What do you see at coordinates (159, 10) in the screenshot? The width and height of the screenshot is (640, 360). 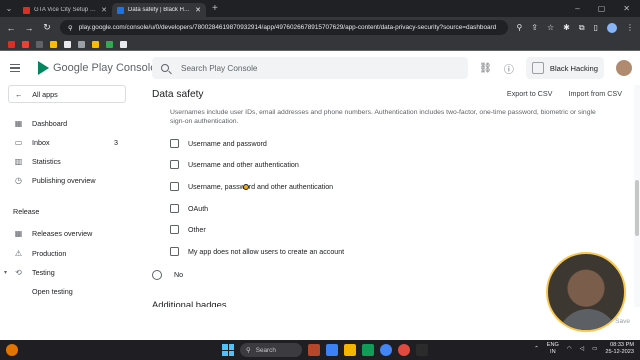 I see `browser-tab-2: Data safety | Black Hacking ✕` at bounding box center [159, 10].